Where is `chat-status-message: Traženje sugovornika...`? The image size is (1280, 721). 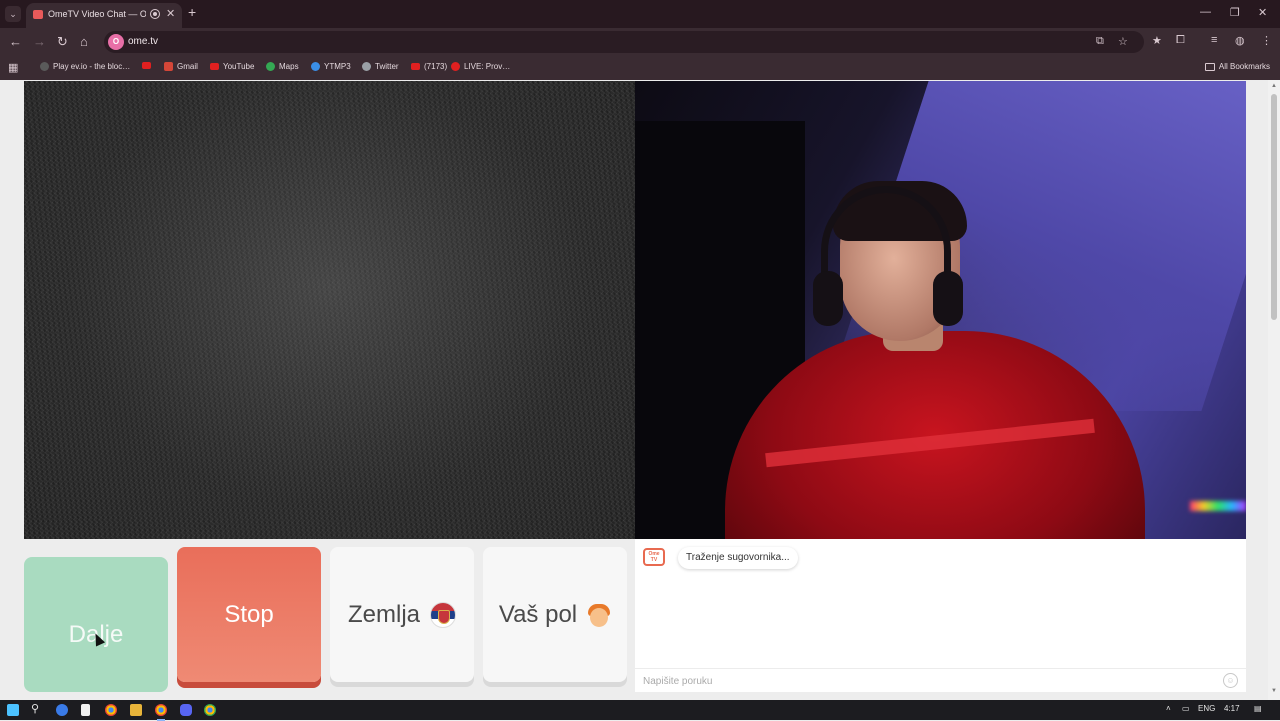 chat-status-message: Traženje sugovornika... is located at coordinates (738, 558).